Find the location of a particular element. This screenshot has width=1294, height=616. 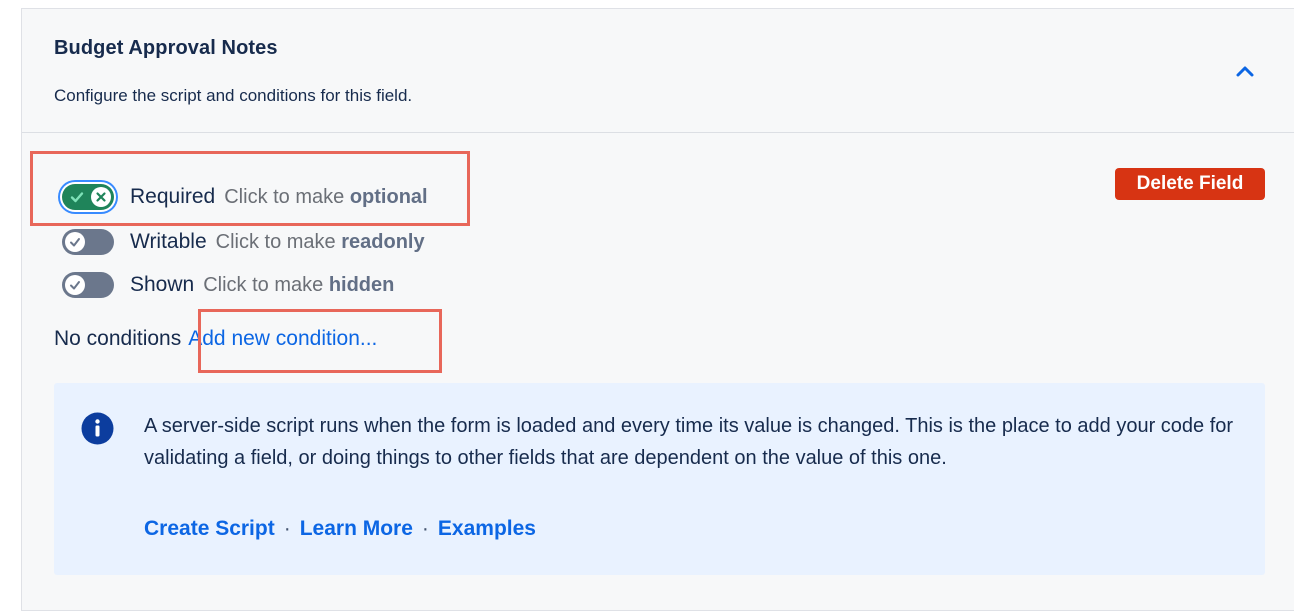

shown-hint: Click to make hidden is located at coordinates (298, 285).